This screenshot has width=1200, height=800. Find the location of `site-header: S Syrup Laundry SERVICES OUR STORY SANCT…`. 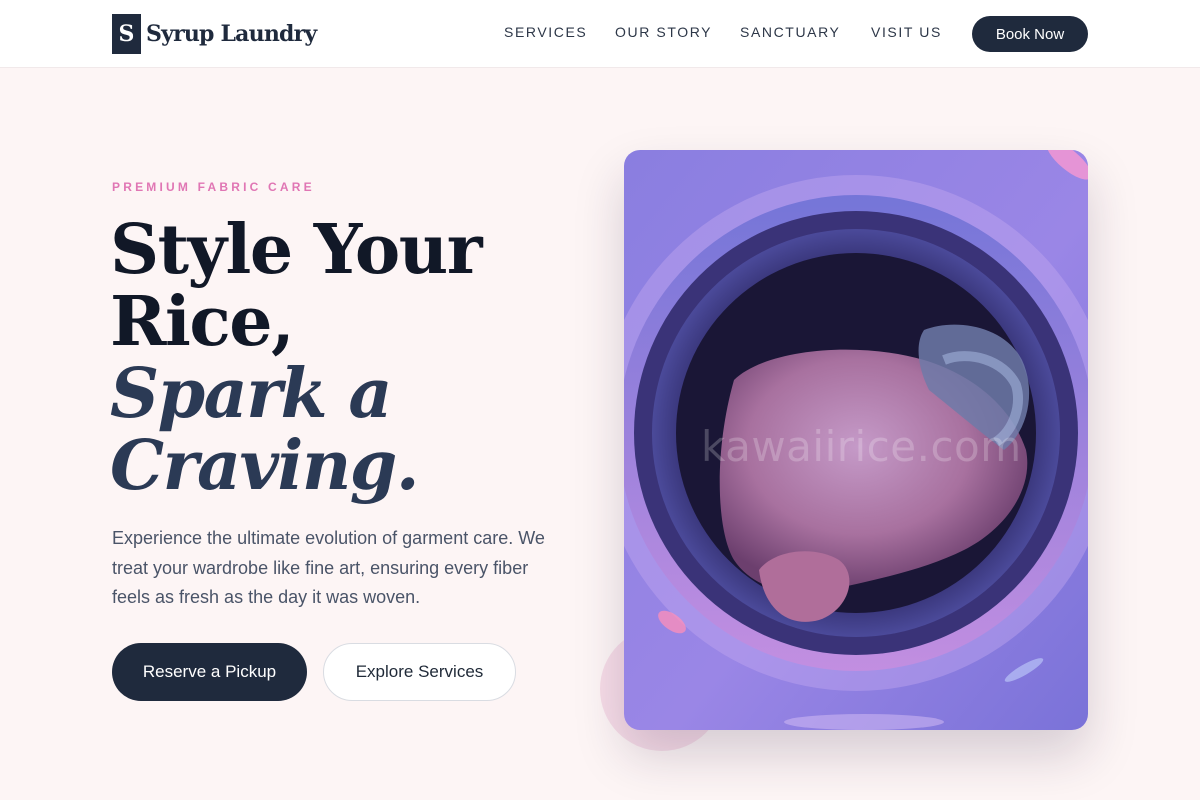

site-header: S Syrup Laundry SERVICES OUR STORY SANCT… is located at coordinates (600, 34).